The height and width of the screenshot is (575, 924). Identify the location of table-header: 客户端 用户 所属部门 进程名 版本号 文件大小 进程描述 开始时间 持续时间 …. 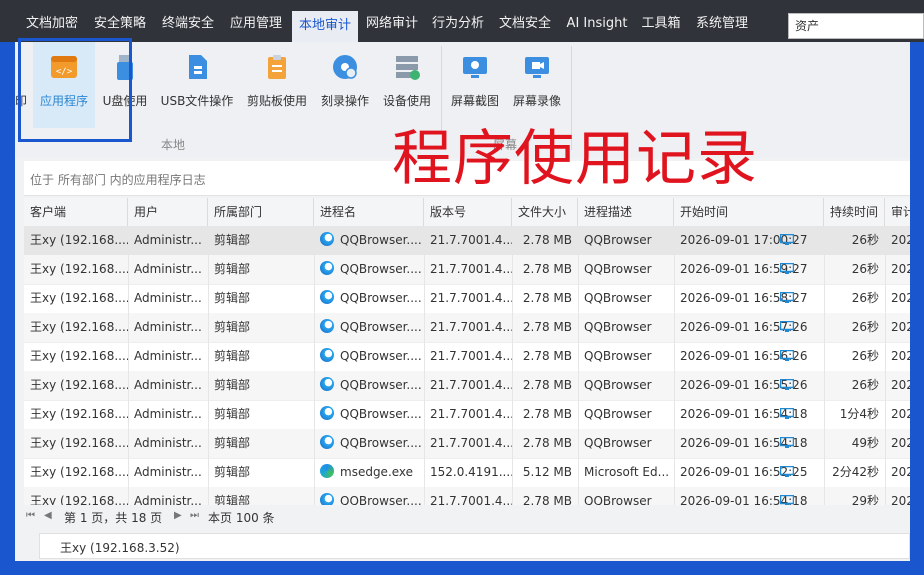
(467, 212).